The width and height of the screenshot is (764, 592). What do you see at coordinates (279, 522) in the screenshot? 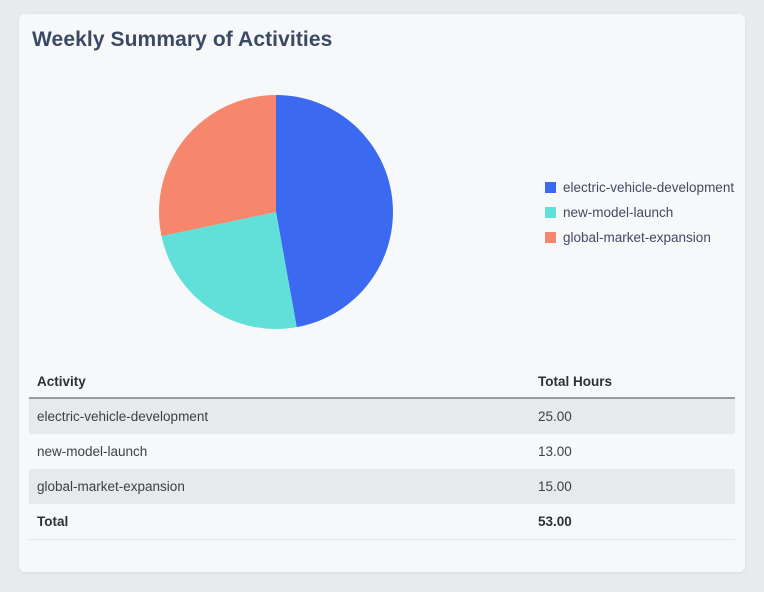
I see `total-label-cell: Total` at bounding box center [279, 522].